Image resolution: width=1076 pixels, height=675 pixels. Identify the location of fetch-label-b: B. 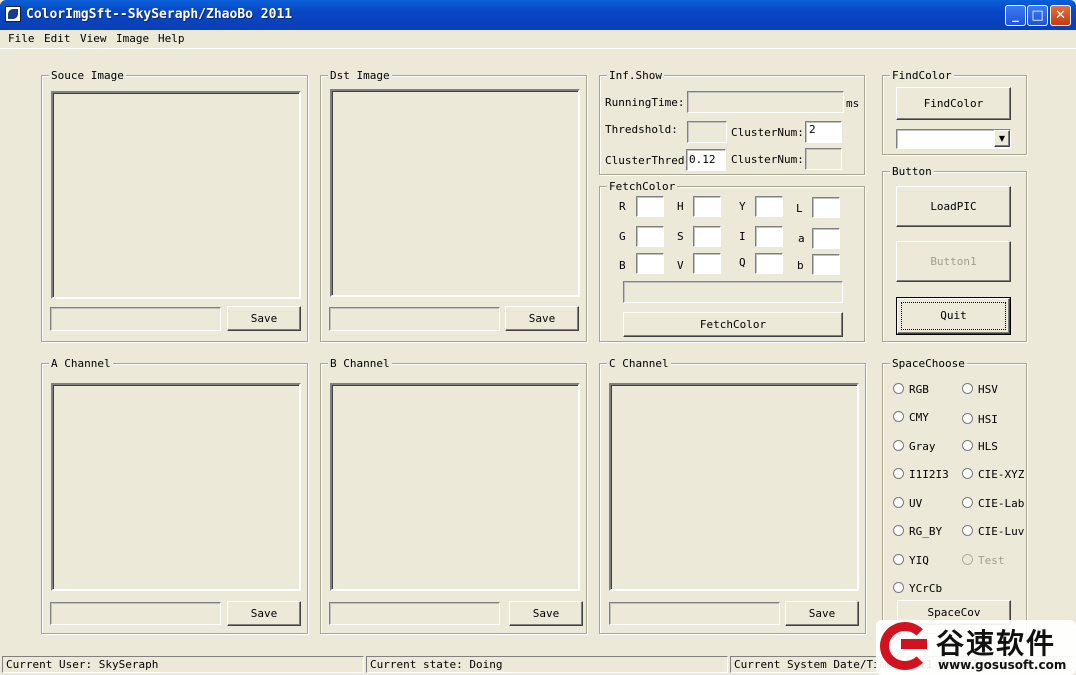
(622, 265).